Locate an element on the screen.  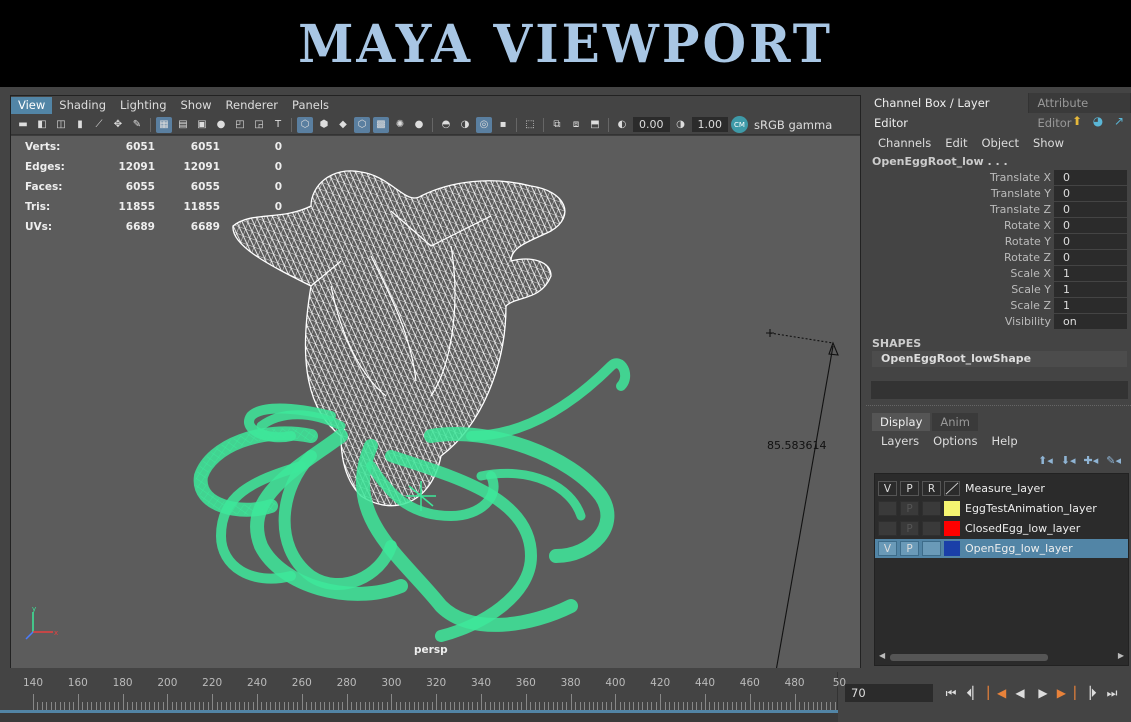
manipulator-icon: ⬆ is located at coordinates (1077, 121).